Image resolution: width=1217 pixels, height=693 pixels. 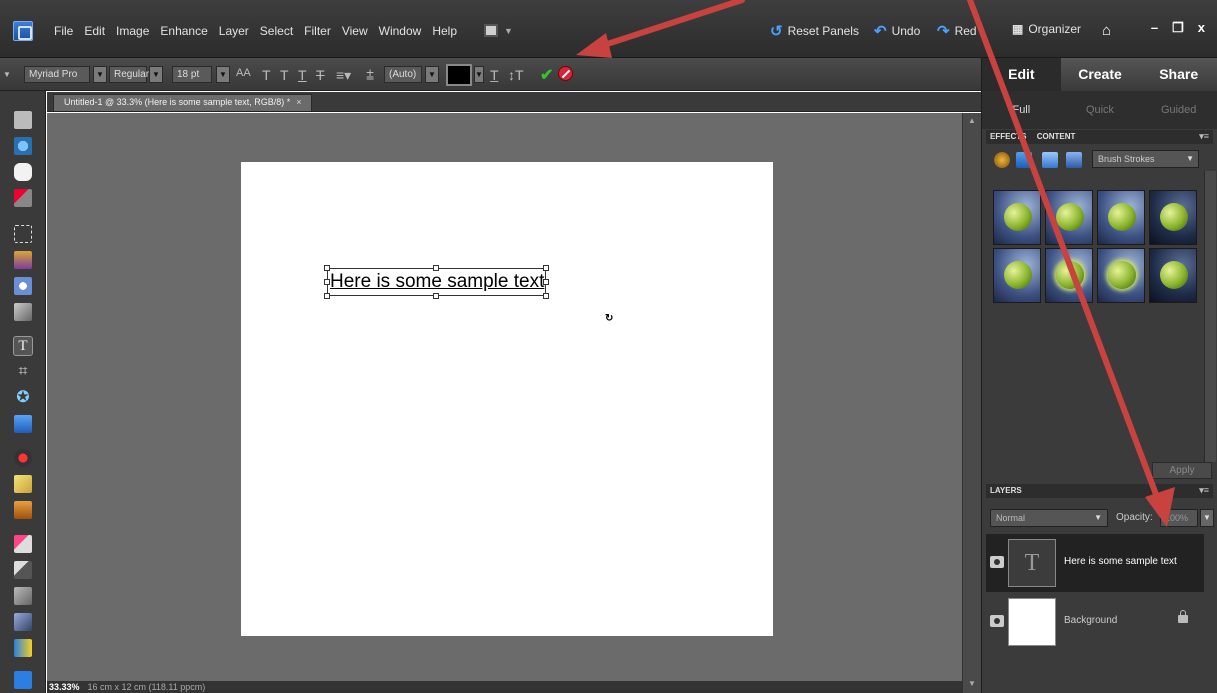 I want to click on organizer-button: ▦ Organizer, so click(x=1046, y=29).